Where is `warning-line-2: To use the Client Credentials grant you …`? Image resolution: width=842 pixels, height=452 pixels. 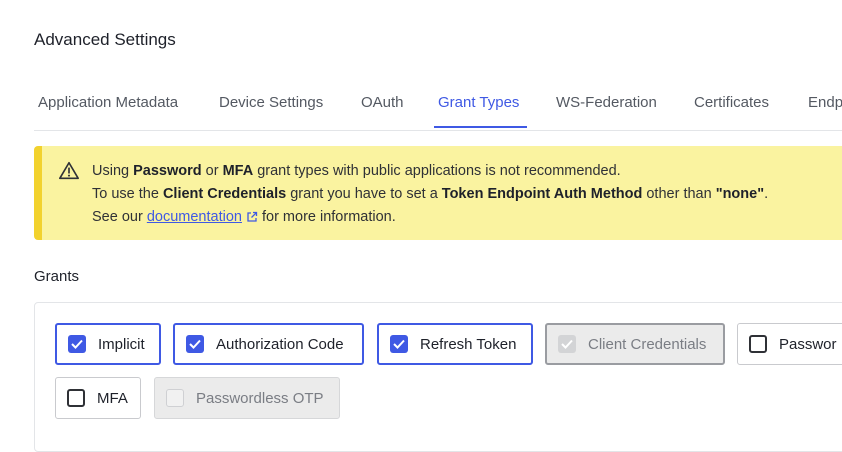 warning-line-2: To use the Client Credentials grant you … is located at coordinates (430, 194).